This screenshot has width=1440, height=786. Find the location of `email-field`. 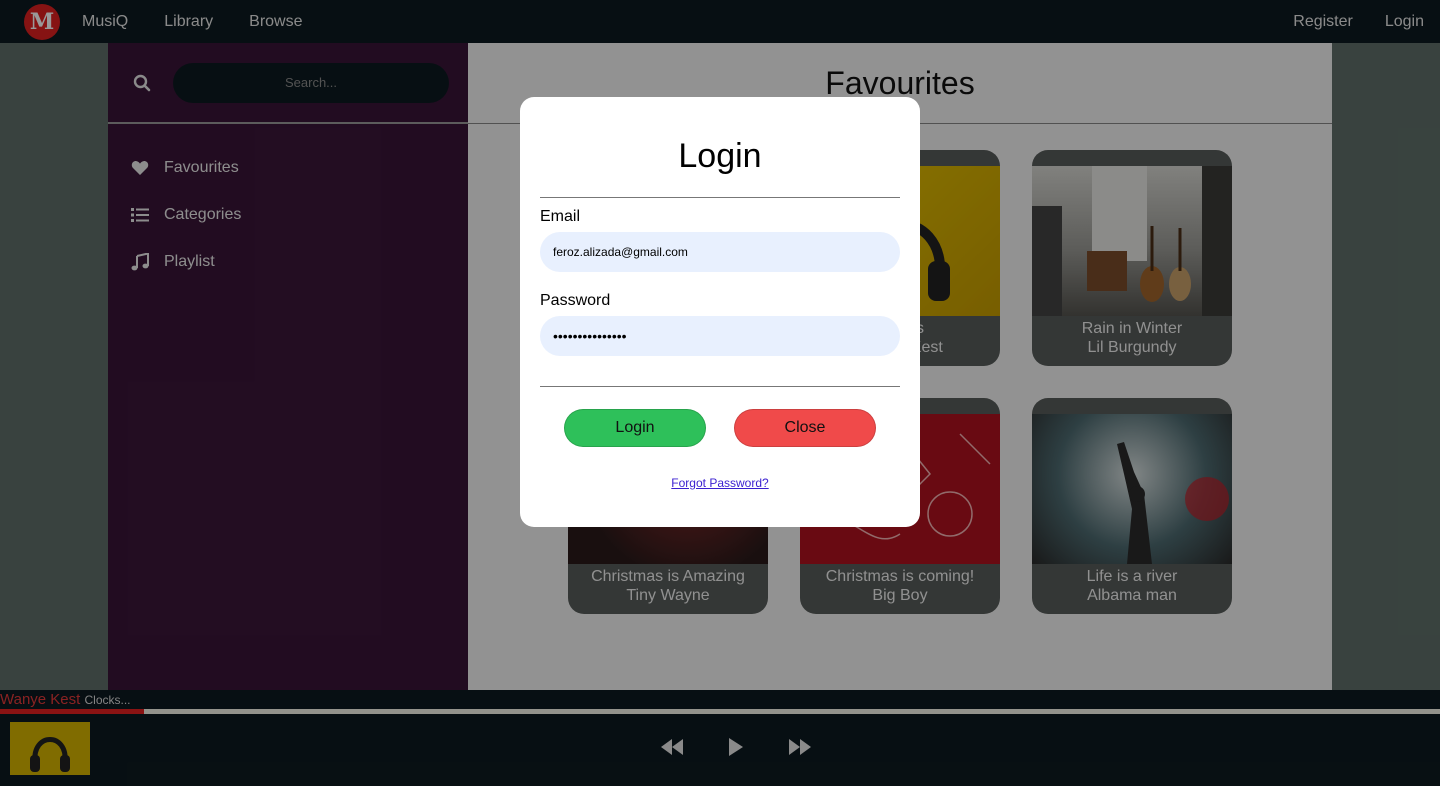

email-field is located at coordinates (720, 252).